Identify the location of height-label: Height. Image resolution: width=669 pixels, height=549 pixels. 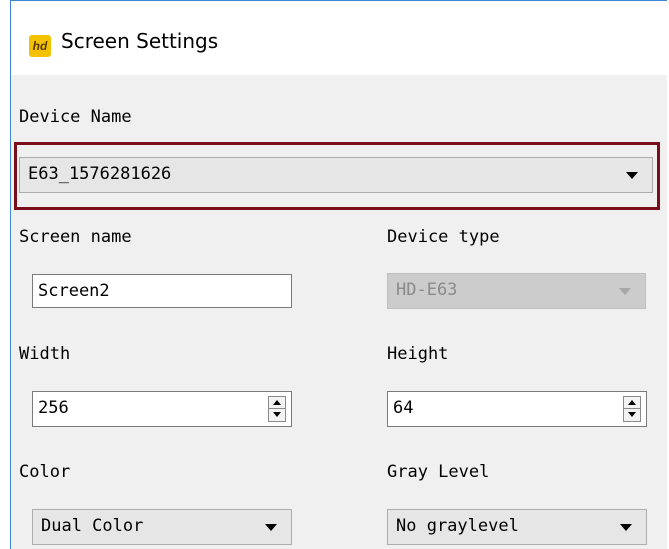
(418, 354).